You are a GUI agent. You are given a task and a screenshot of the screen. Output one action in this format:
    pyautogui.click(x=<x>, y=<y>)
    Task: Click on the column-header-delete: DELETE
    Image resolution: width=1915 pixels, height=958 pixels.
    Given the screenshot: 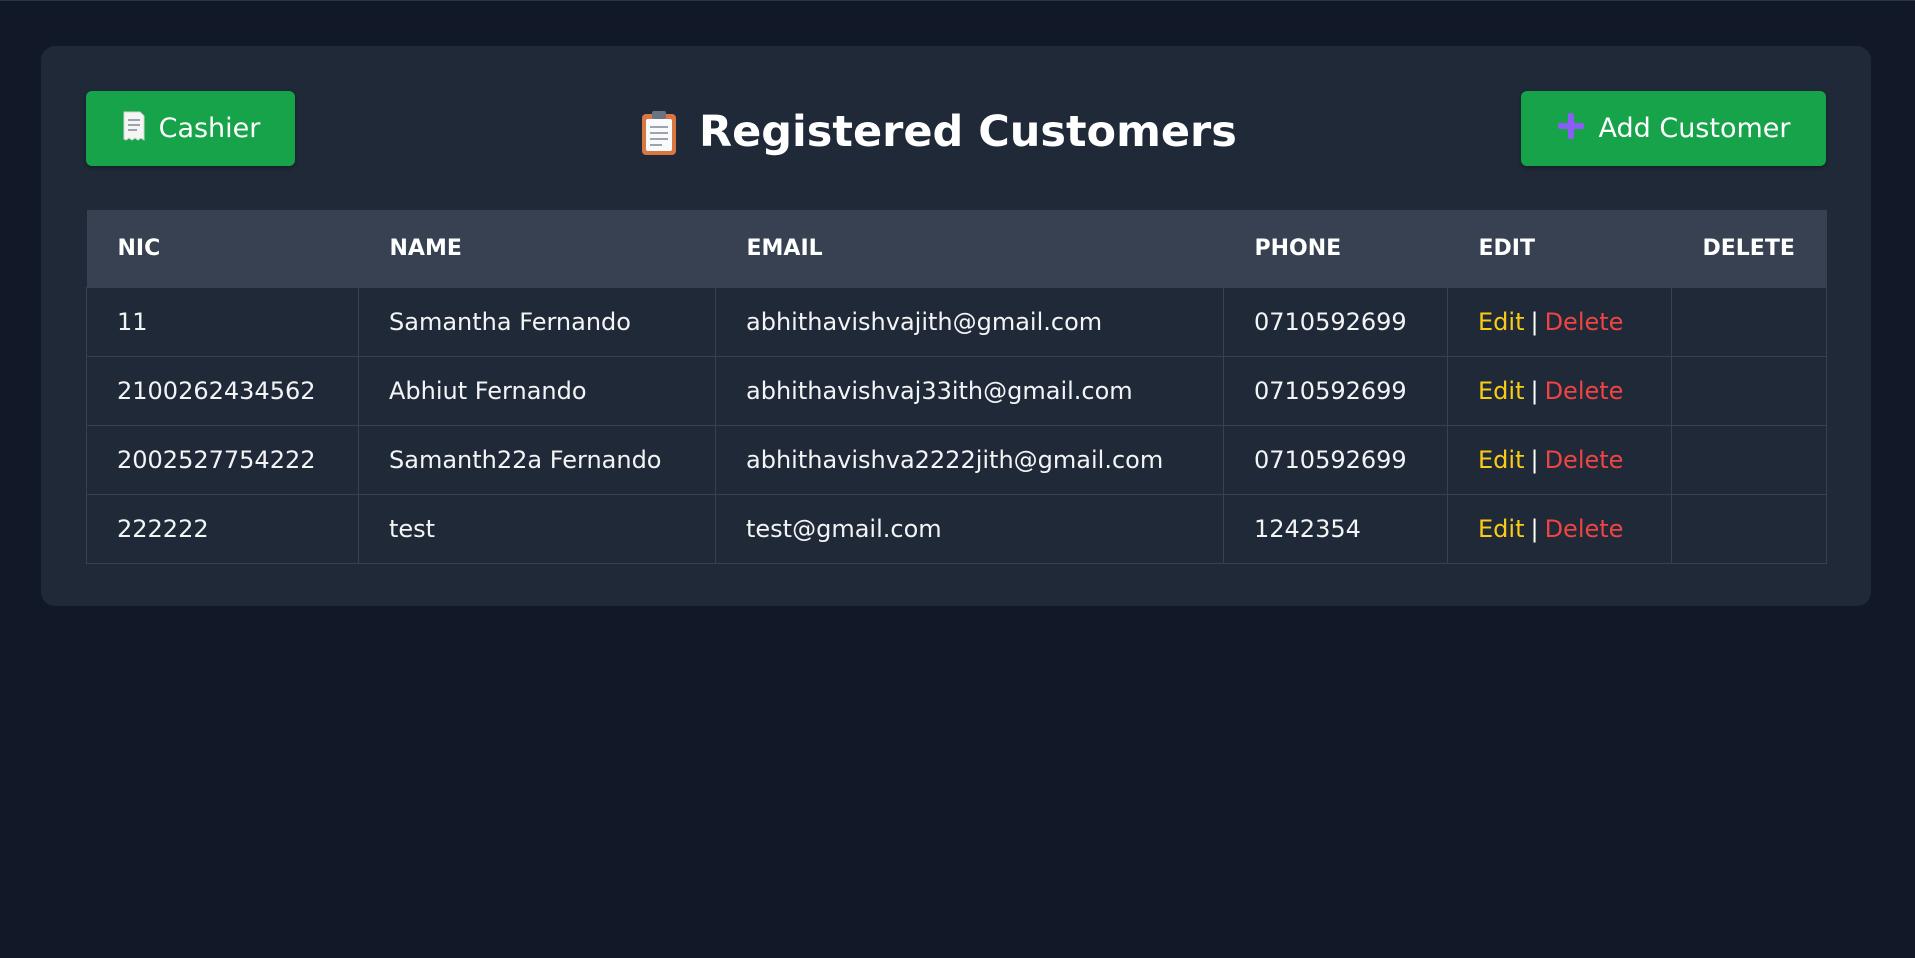 What is the action you would take?
    pyautogui.click(x=1749, y=248)
    